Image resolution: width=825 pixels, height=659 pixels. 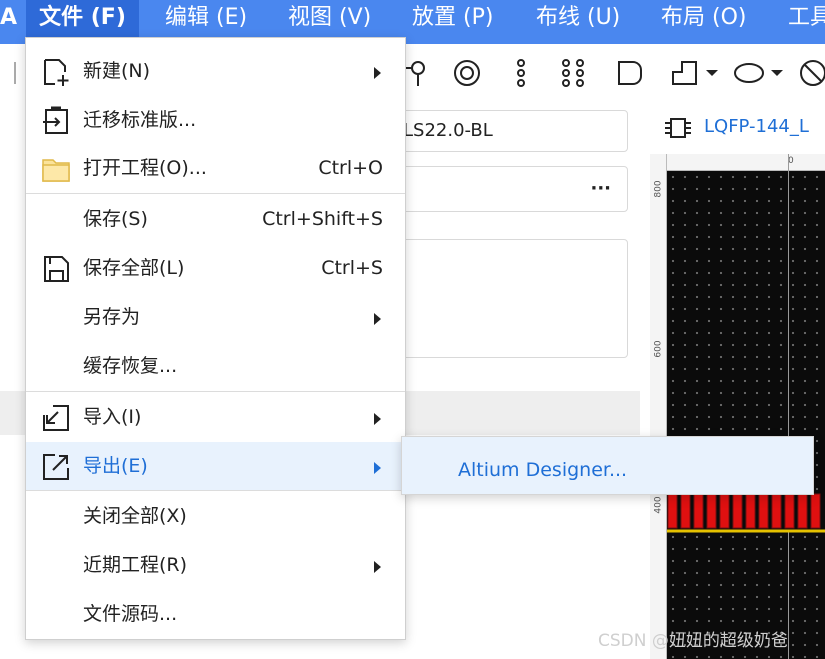 I want to click on canvas-tab: LQFP-144_L, so click(x=737, y=129).